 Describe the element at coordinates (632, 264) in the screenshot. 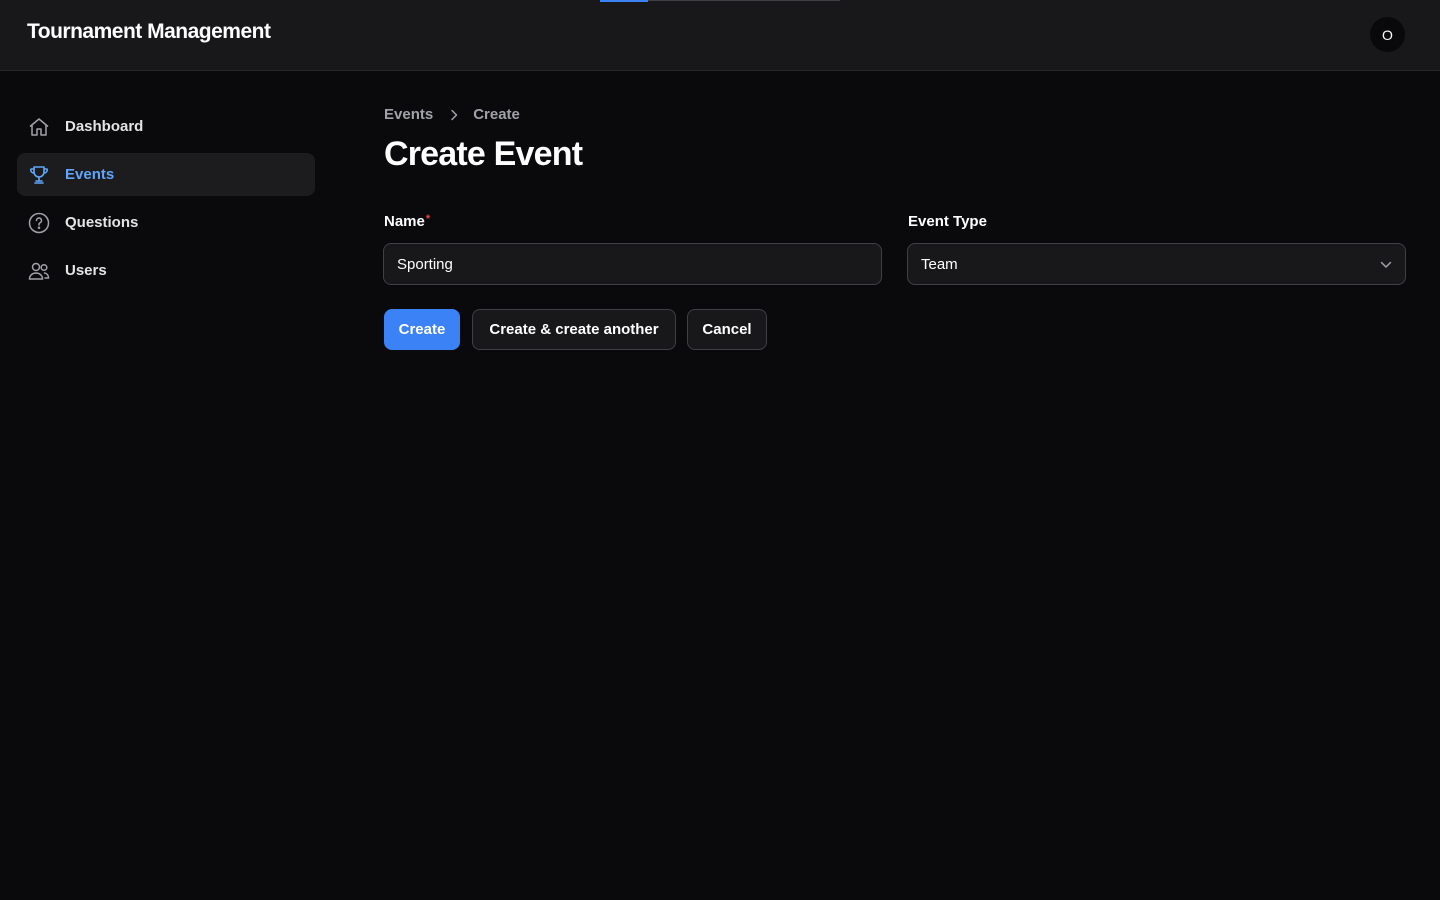

I see `name-input` at that location.